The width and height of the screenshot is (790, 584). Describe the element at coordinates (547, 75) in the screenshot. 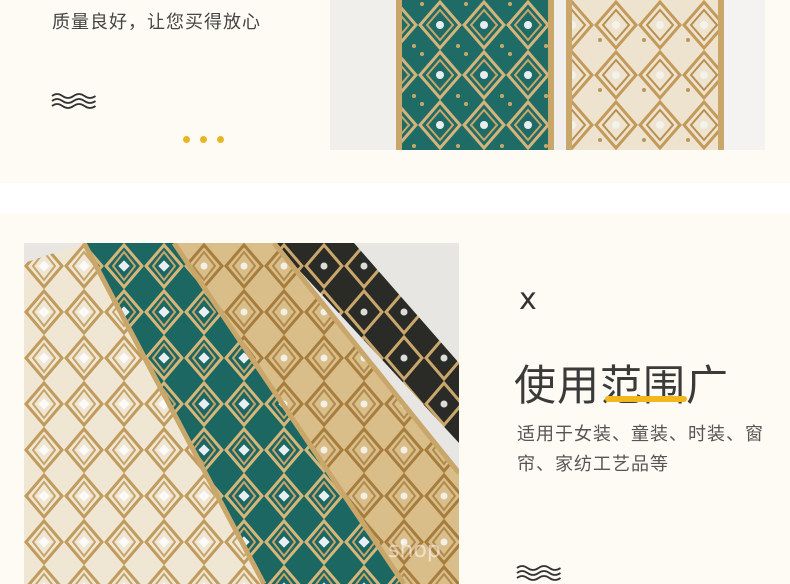

I see `product-photo-top` at that location.